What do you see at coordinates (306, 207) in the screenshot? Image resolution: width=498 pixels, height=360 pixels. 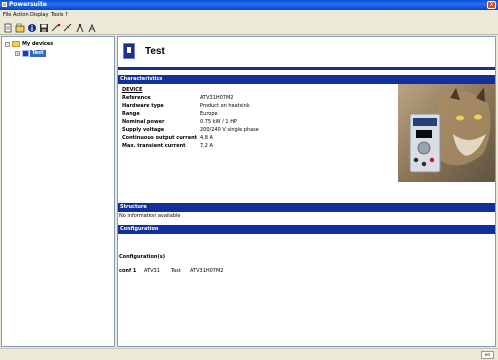 I see `section-structure: Structure` at bounding box center [306, 207].